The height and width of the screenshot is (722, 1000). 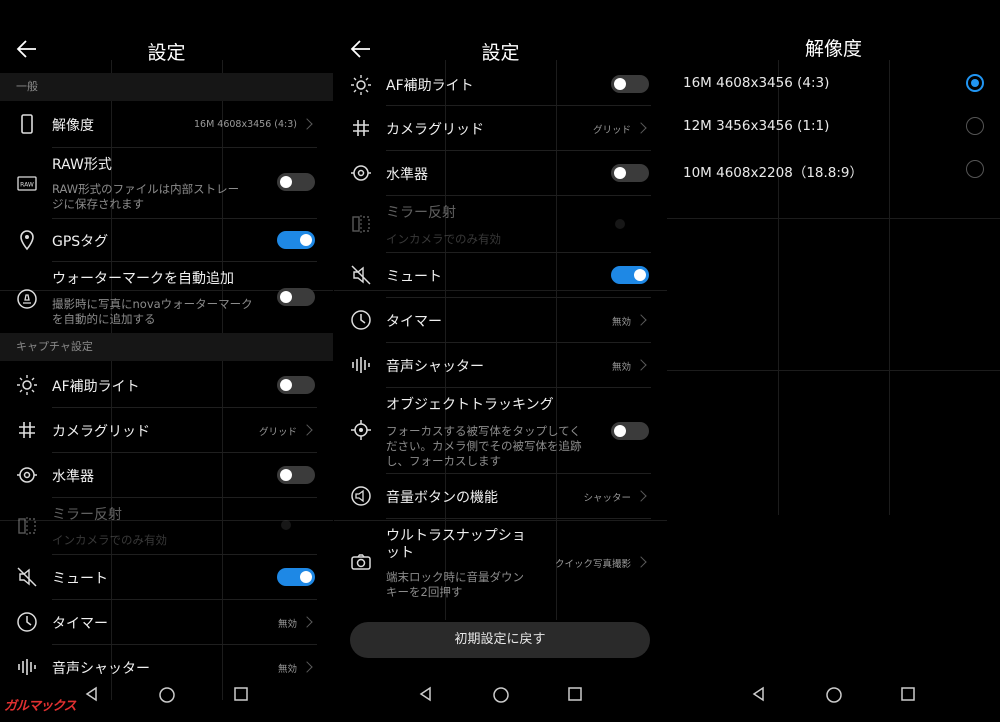 What do you see at coordinates (455, 577) in the screenshot?
I see `snapshot-sub-1: 端末ロック時に音量ダウン` at bounding box center [455, 577].